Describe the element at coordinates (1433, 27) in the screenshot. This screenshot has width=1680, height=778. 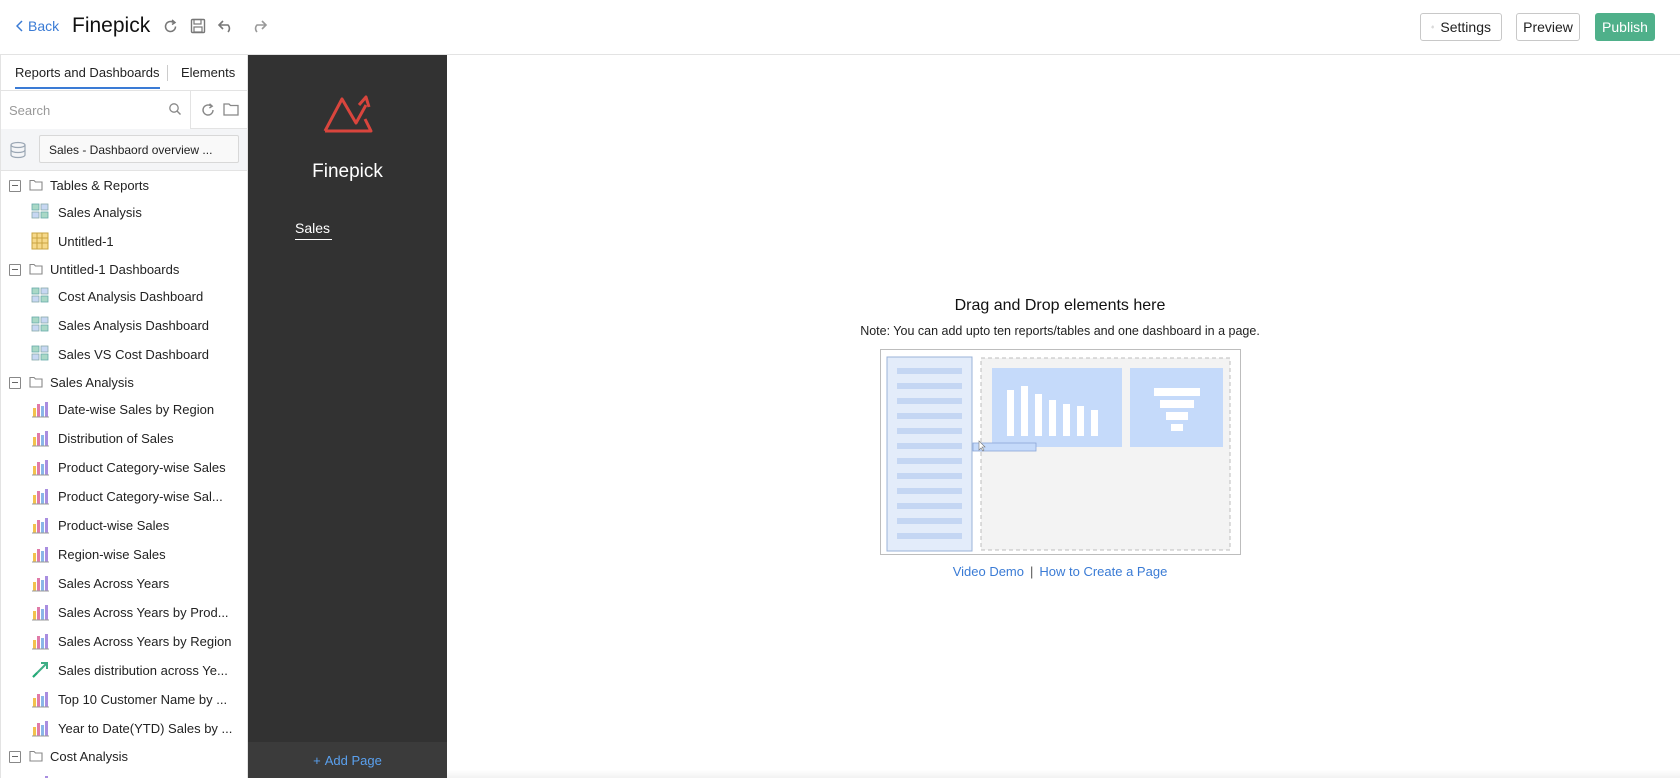
I see `gear-icon` at that location.